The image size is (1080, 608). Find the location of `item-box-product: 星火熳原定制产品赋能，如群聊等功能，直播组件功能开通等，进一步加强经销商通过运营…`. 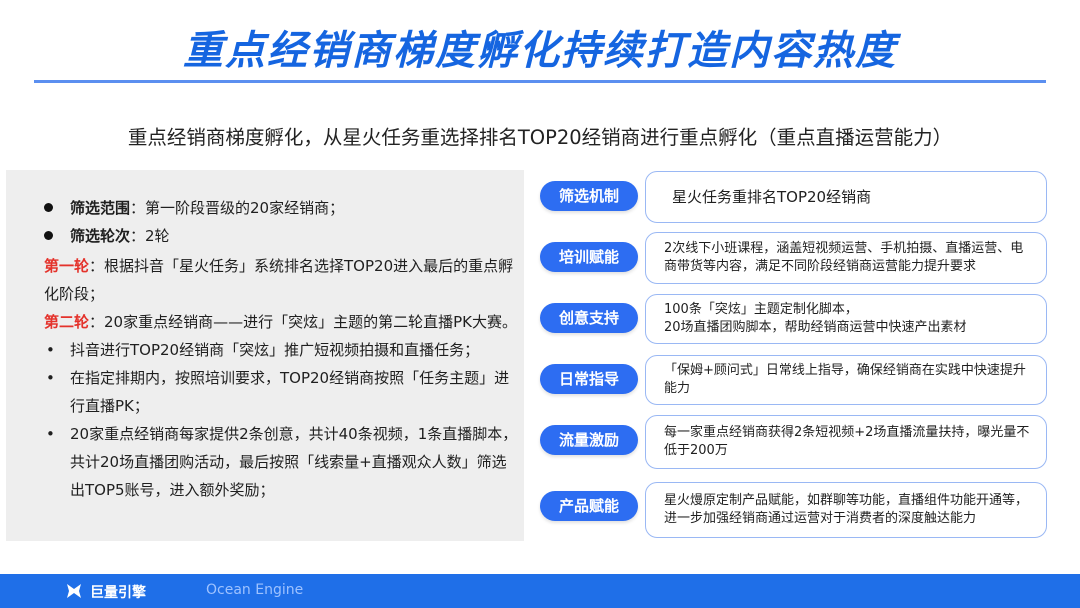

item-box-product: 星火熳原定制产品赋能，如群聊等功能，直播组件功能开通等，进一步加强经销商通过运营… is located at coordinates (846, 510).